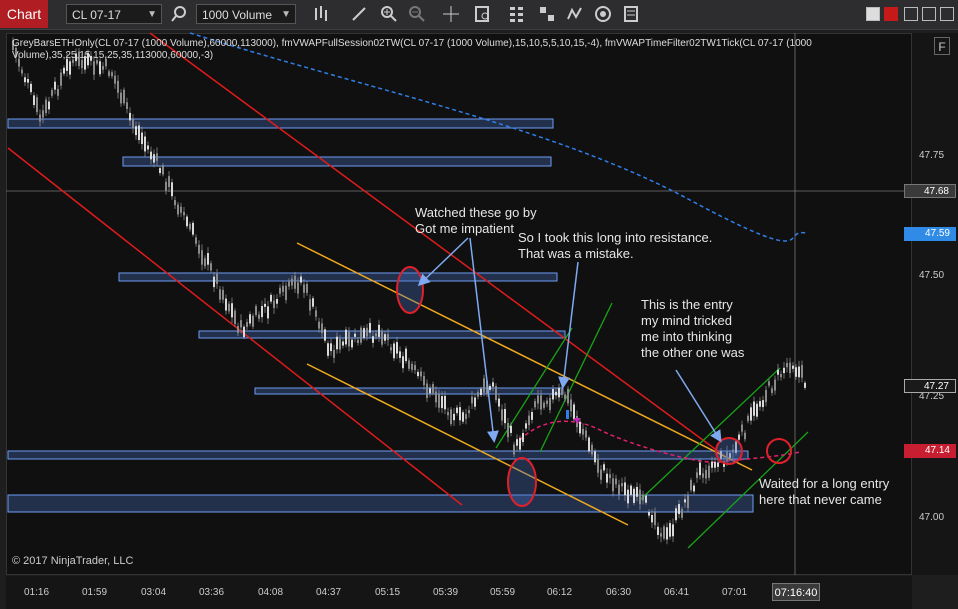 The width and height of the screenshot is (958, 609). Describe the element at coordinates (446, 592) in the screenshot. I see `time-label: 05:39` at that location.